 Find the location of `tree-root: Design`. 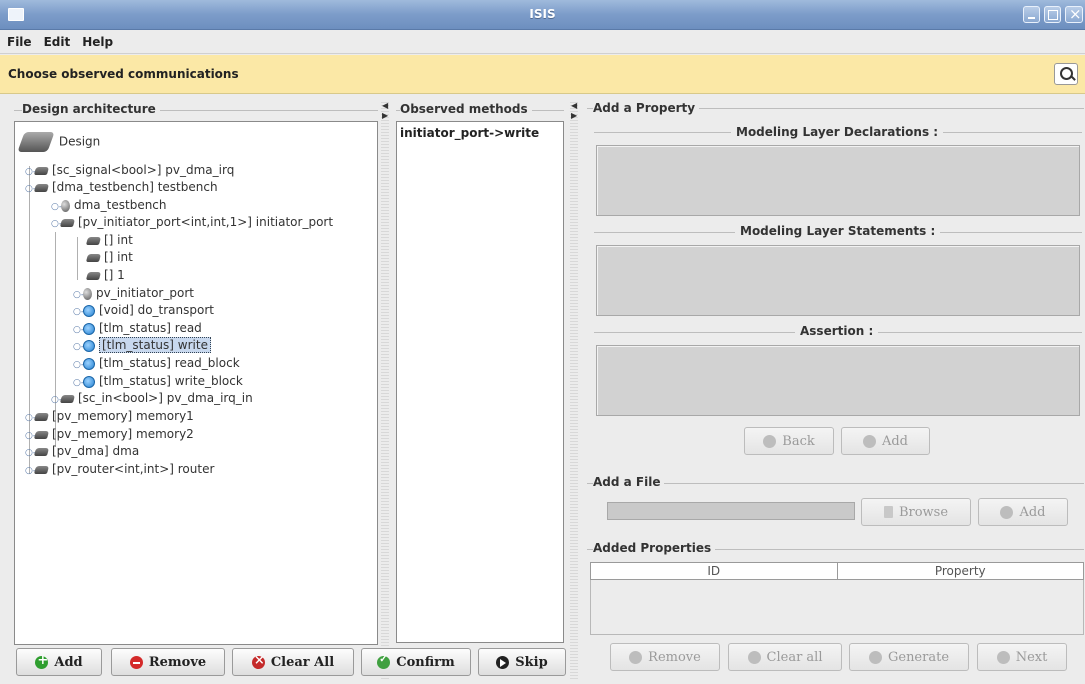

tree-root: Design is located at coordinates (59, 144).